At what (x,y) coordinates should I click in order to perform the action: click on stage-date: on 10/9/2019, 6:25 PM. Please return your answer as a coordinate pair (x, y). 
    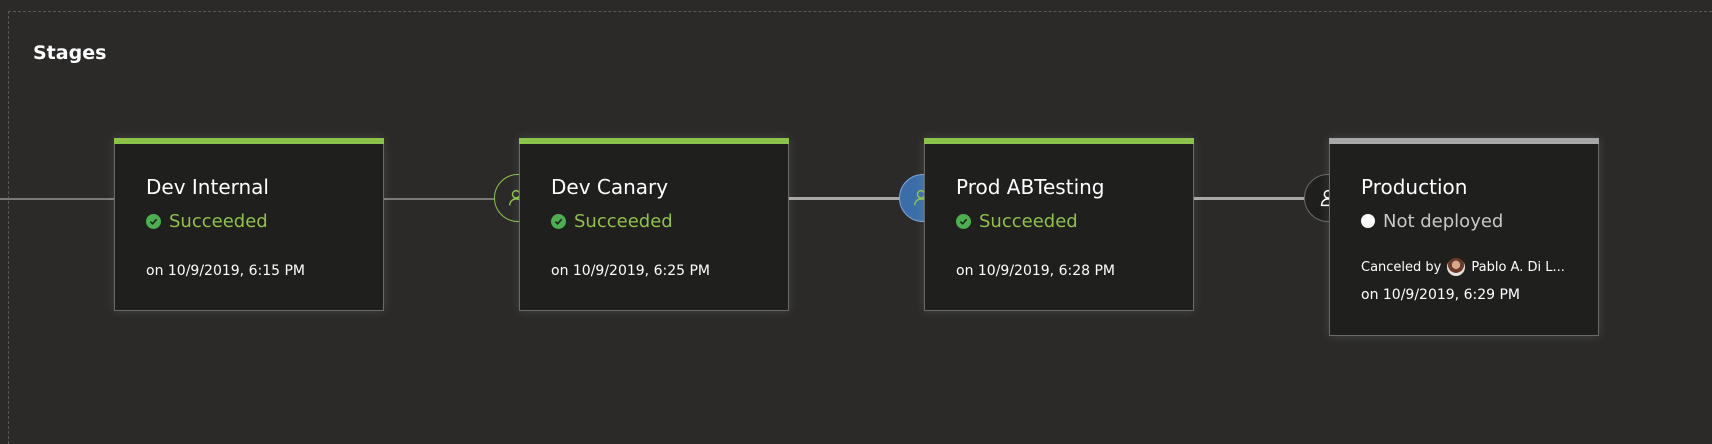
    Looking at the image, I should click on (630, 271).